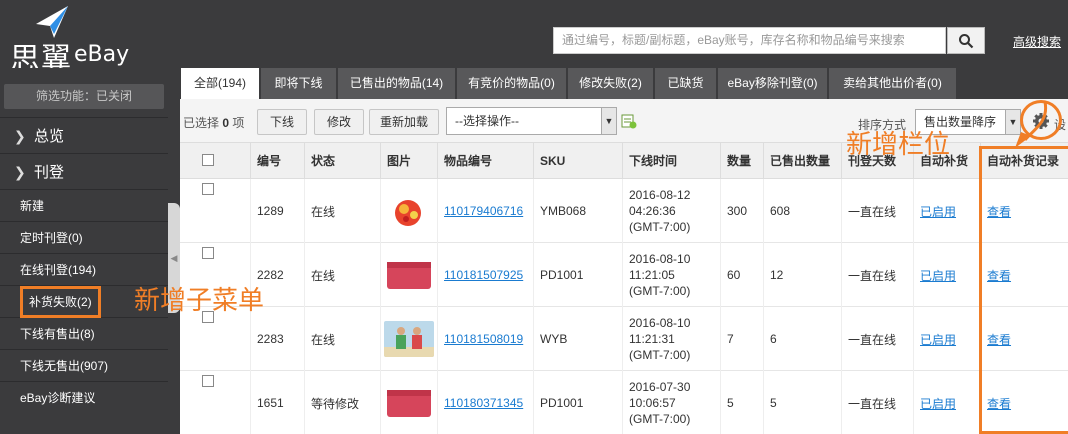  What do you see at coordinates (49, 136) in the screenshot?
I see `nav-group-label: 总览` at bounding box center [49, 136].